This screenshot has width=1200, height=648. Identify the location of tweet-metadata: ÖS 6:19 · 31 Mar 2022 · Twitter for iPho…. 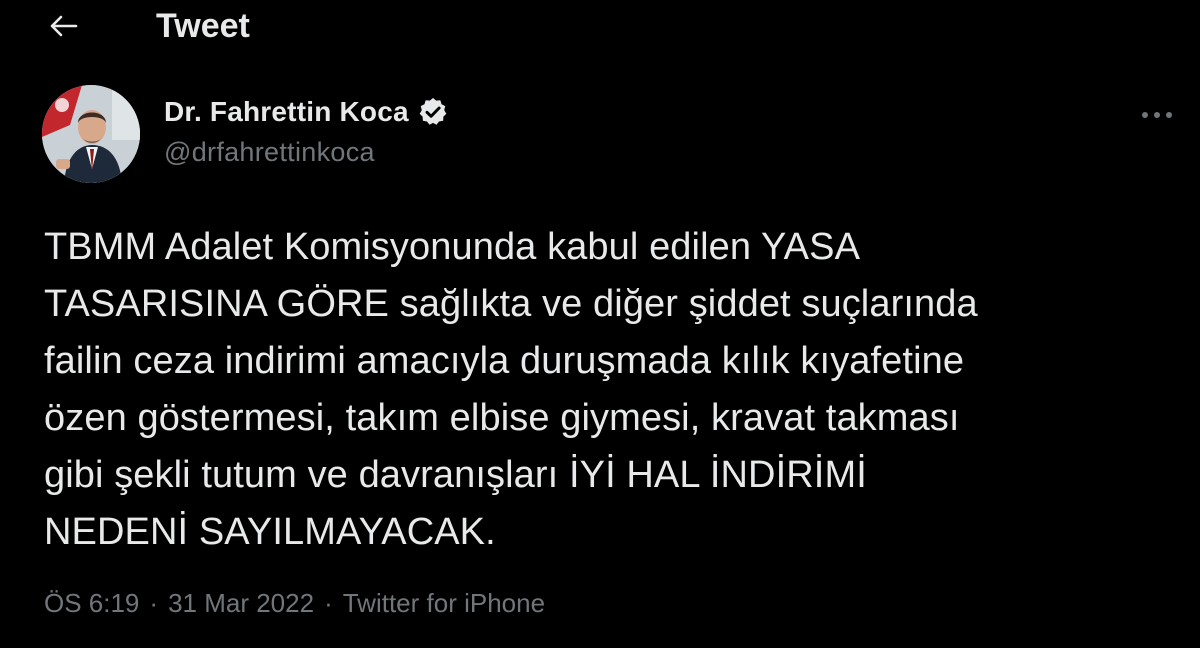
(294, 603).